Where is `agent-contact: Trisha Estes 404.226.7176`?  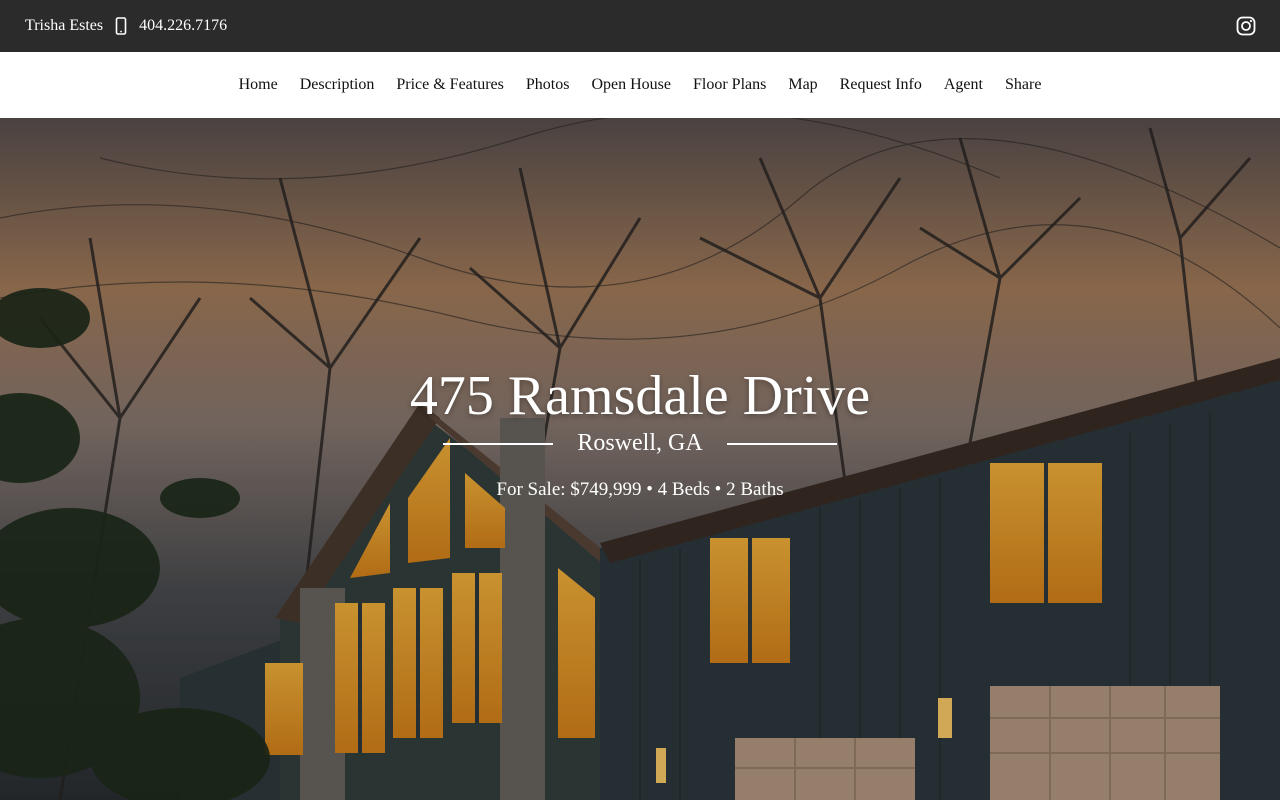 agent-contact: Trisha Estes 404.226.7176 is located at coordinates (126, 26).